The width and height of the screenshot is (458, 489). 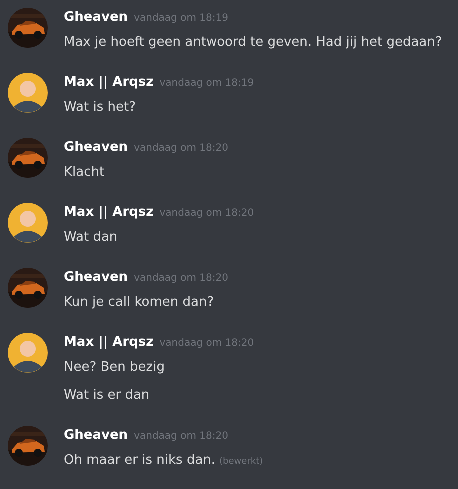 I want to click on message-text: Klacht, so click(x=84, y=172).